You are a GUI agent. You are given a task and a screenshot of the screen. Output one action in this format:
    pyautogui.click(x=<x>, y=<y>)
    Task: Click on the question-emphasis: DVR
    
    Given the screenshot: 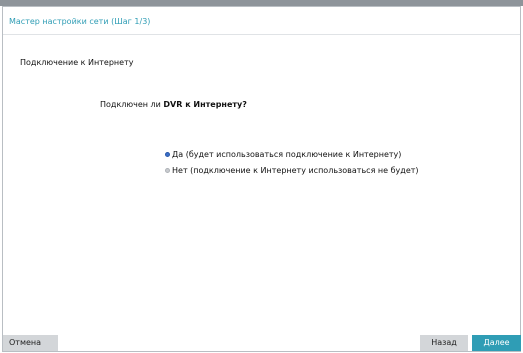 What is the action you would take?
    pyautogui.click(x=173, y=104)
    